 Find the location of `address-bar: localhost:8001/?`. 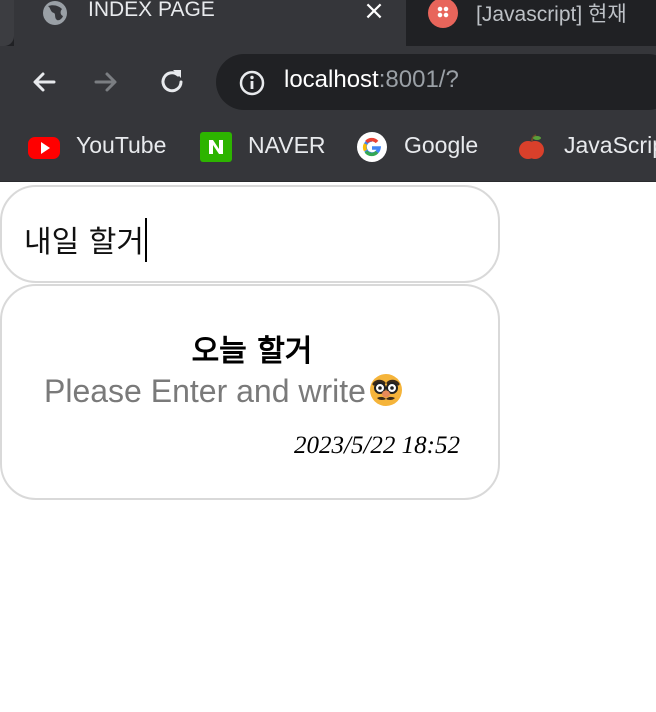

address-bar: localhost:8001/? is located at coordinates (436, 82).